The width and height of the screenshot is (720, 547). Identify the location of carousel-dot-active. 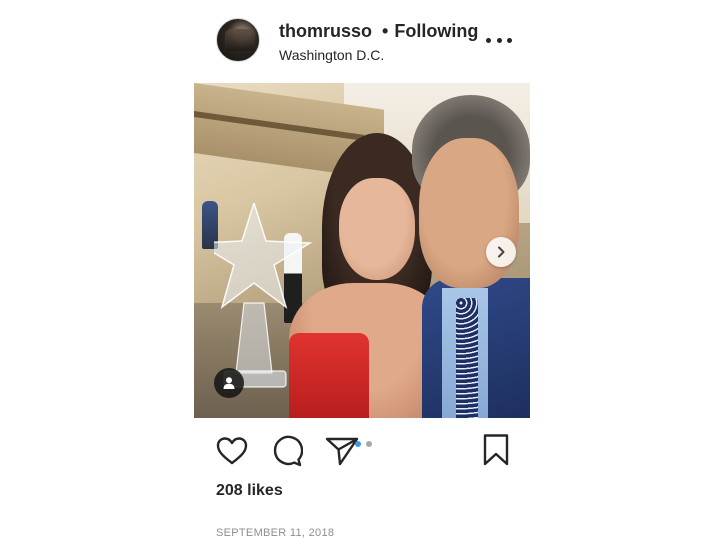
(358, 444).